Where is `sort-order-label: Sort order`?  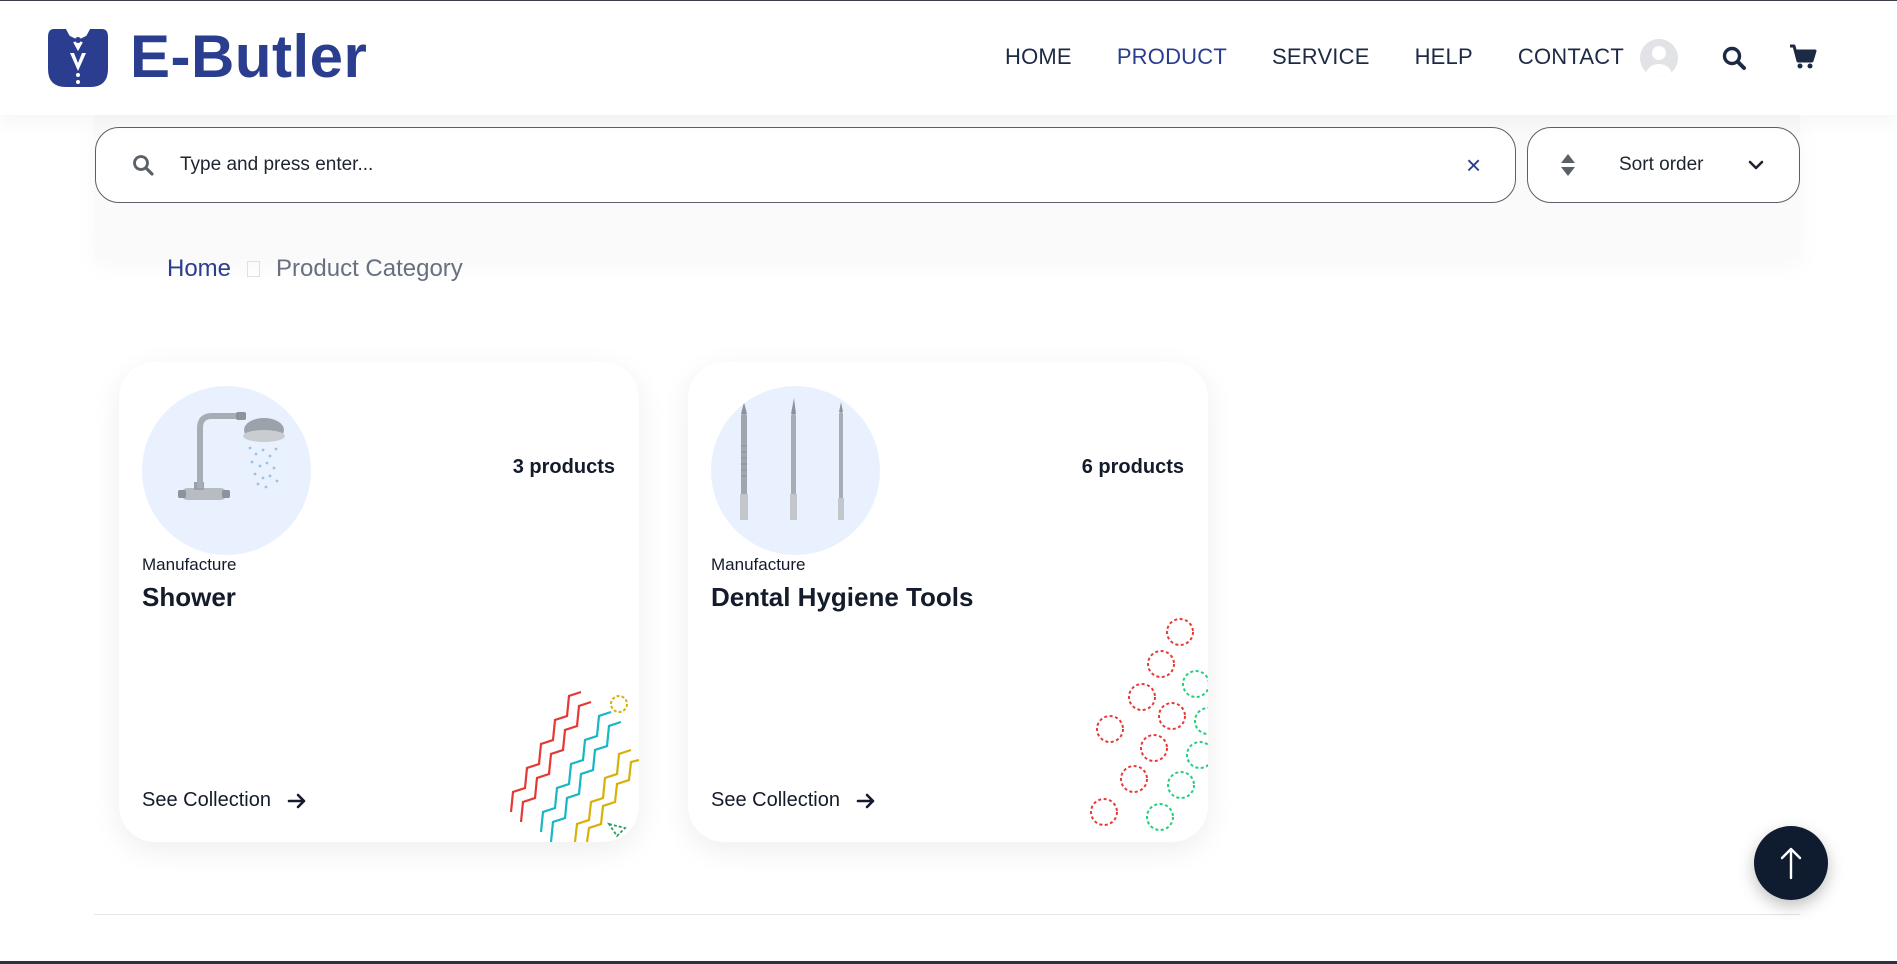
sort-order-label: Sort order is located at coordinates (1661, 164).